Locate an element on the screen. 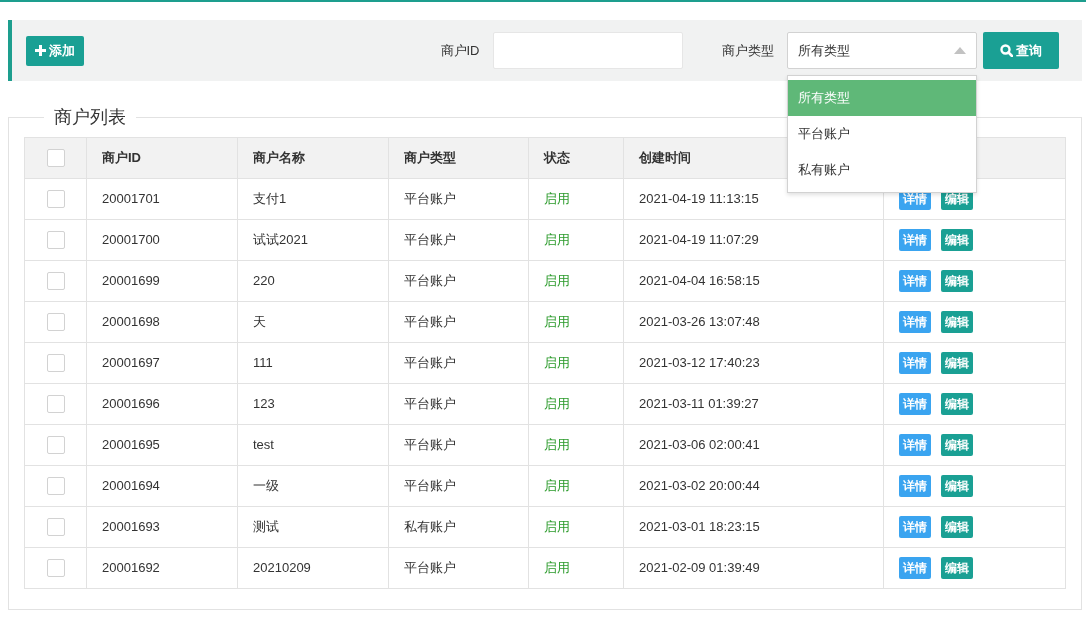 Image resolution: width=1086 pixels, height=626 pixels. table-cell: 2021-03-11 01:39:27 is located at coordinates (699, 404).